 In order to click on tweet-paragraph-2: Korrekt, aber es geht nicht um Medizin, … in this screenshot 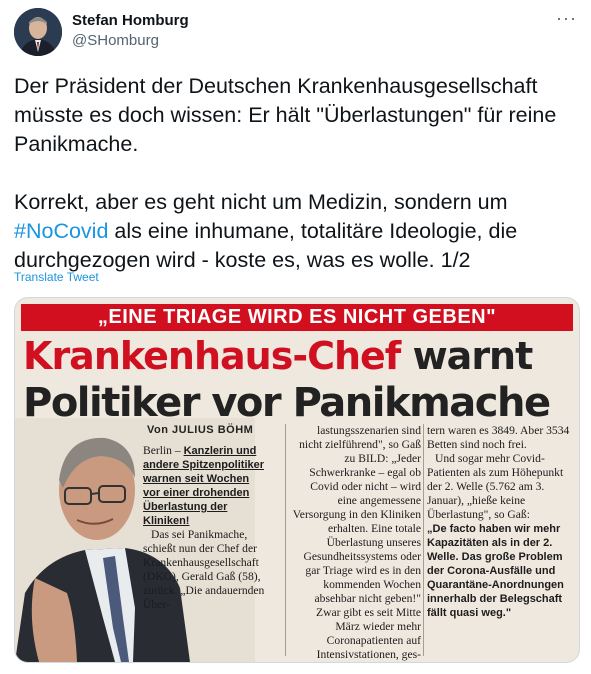, I will do `click(294, 231)`.